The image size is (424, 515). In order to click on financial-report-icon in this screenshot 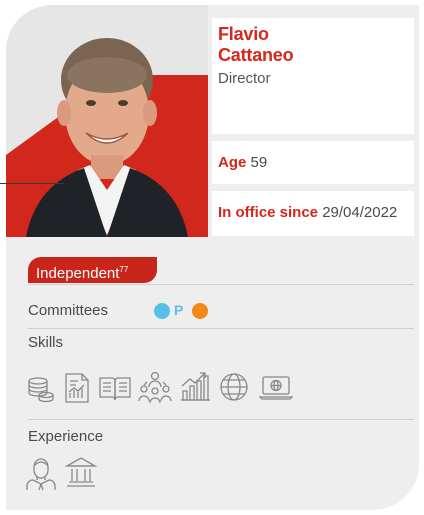, I will do `click(77, 388)`.